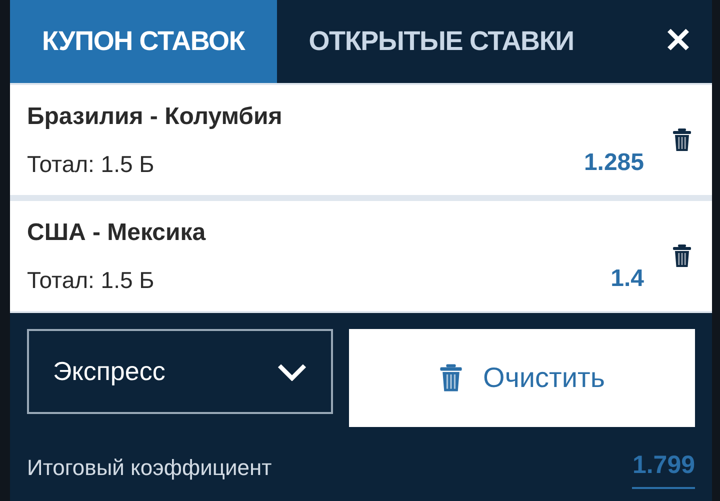 The width and height of the screenshot is (720, 501). I want to click on total-odds-label: Итоговый коэффициент, so click(149, 468).